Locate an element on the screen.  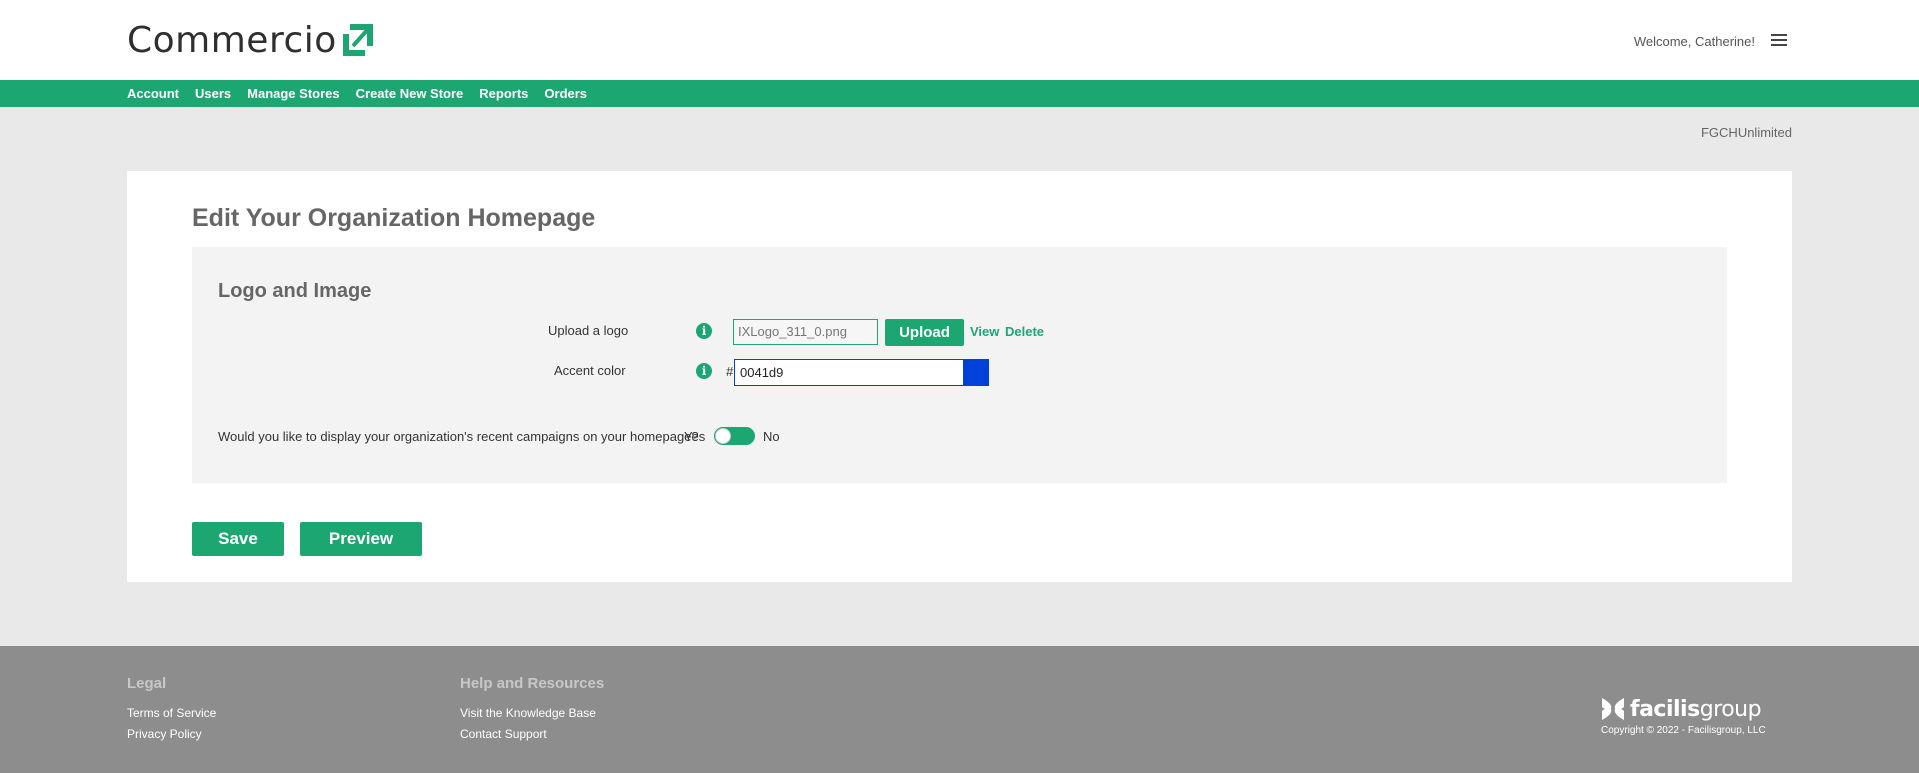
organization-name: FGCHUnlimited is located at coordinates (1746, 132).